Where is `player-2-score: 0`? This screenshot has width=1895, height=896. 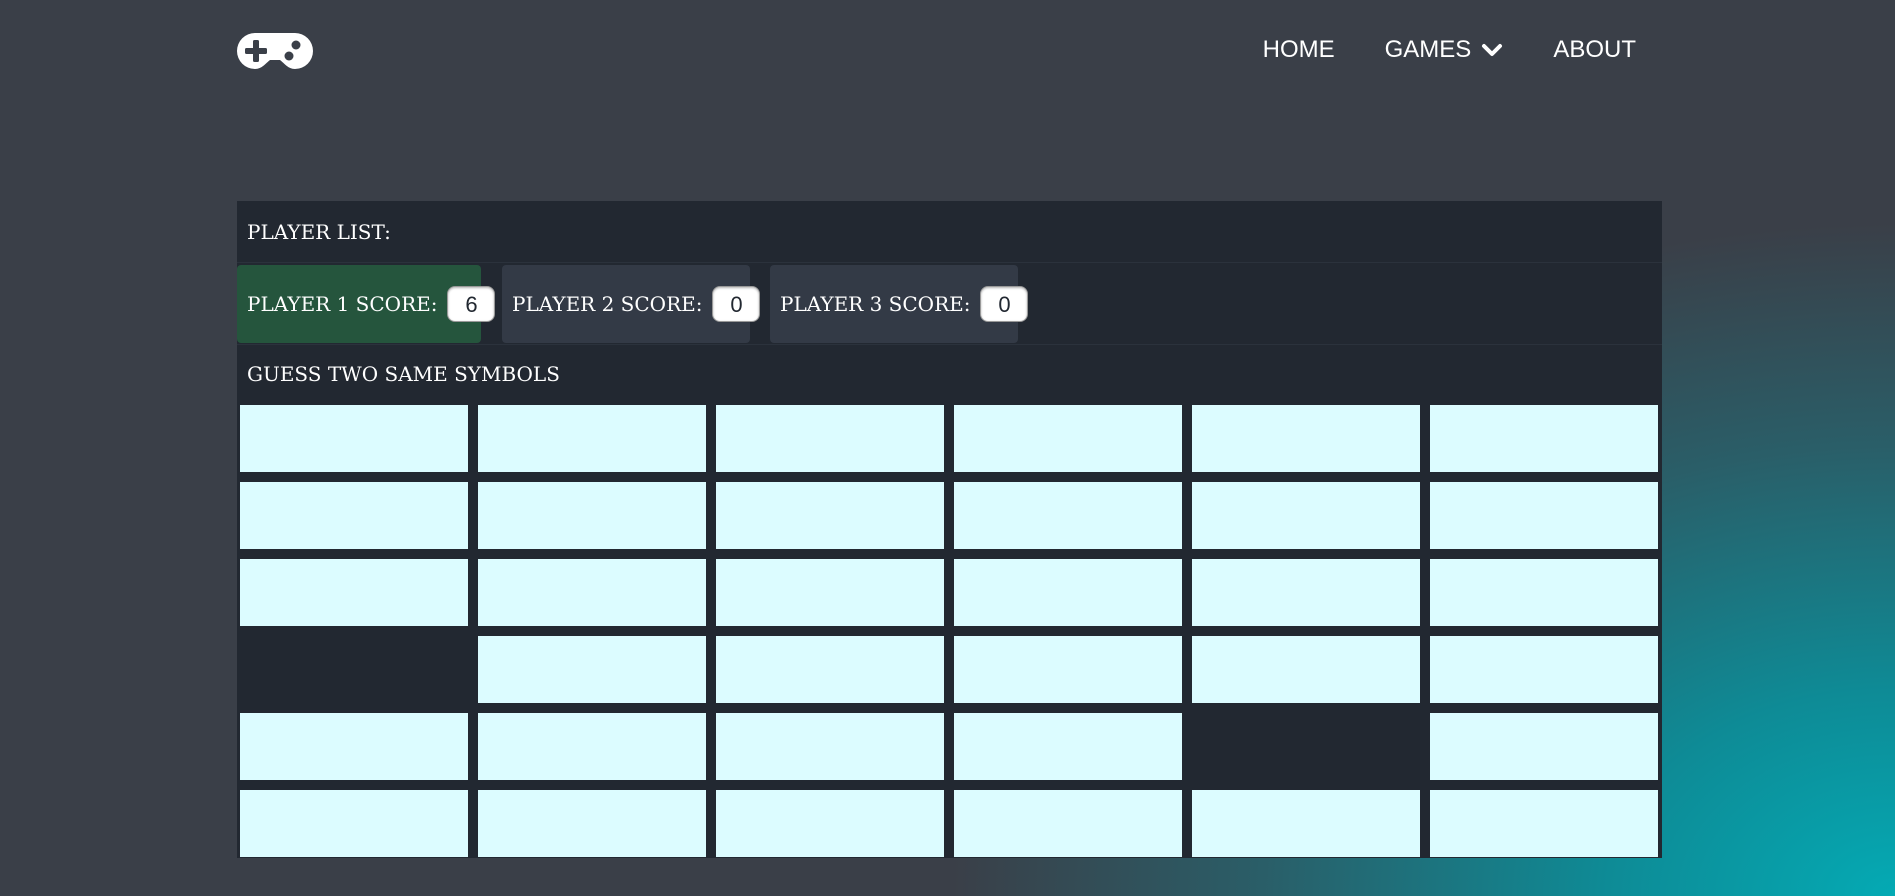 player-2-score: 0 is located at coordinates (736, 304).